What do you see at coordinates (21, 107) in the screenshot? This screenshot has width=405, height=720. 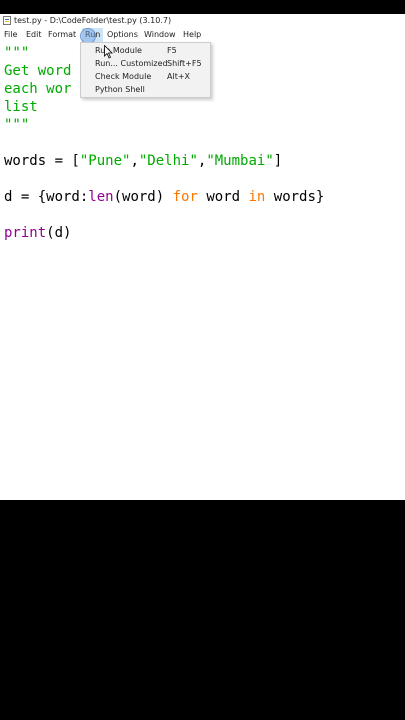 I see `code-line-4: list` at bounding box center [21, 107].